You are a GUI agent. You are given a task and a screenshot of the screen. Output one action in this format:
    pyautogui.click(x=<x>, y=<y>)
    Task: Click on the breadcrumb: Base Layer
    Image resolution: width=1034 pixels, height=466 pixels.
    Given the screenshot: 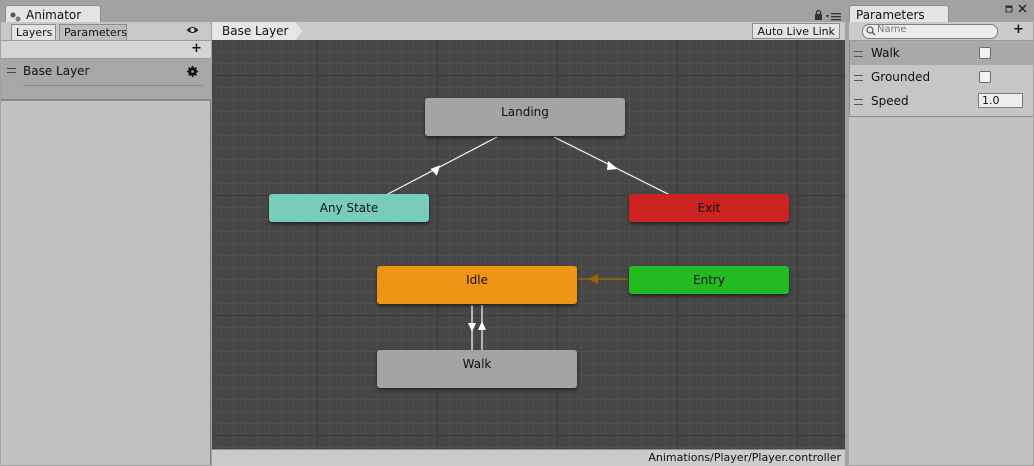 What is the action you would take?
    pyautogui.click(x=257, y=31)
    